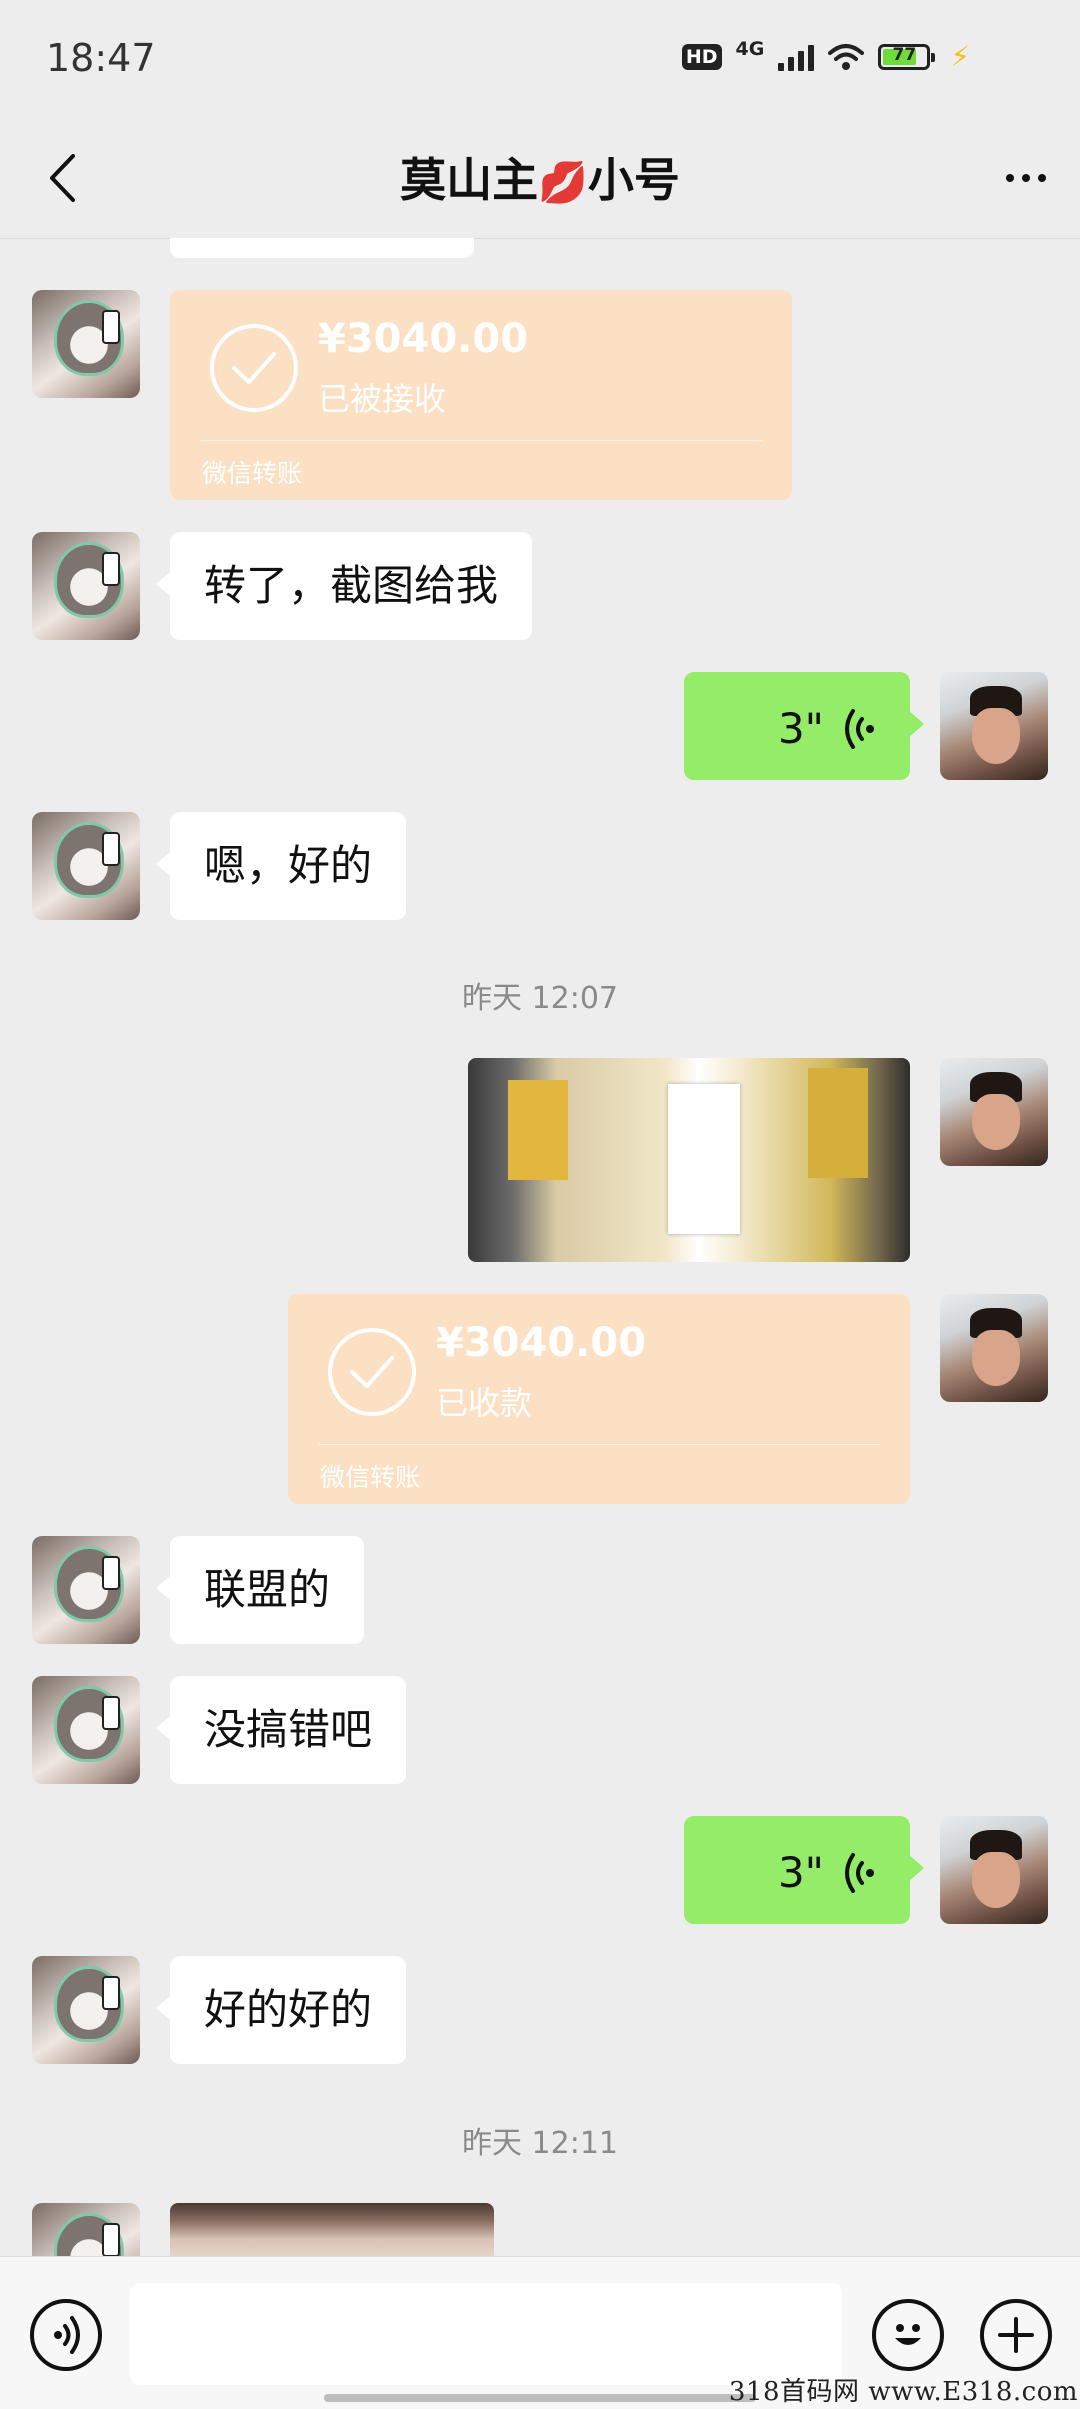 Image resolution: width=1080 pixels, height=2409 pixels. What do you see at coordinates (846, 56) in the screenshot?
I see `wifi-icon` at bounding box center [846, 56].